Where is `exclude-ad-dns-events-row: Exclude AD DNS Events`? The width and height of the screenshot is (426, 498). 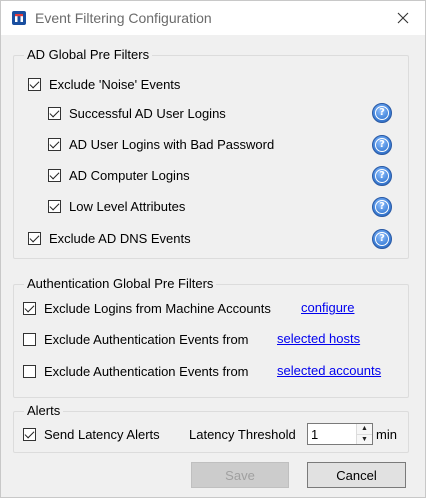 exclude-ad-dns-events-row: Exclude AD DNS Events is located at coordinates (109, 238).